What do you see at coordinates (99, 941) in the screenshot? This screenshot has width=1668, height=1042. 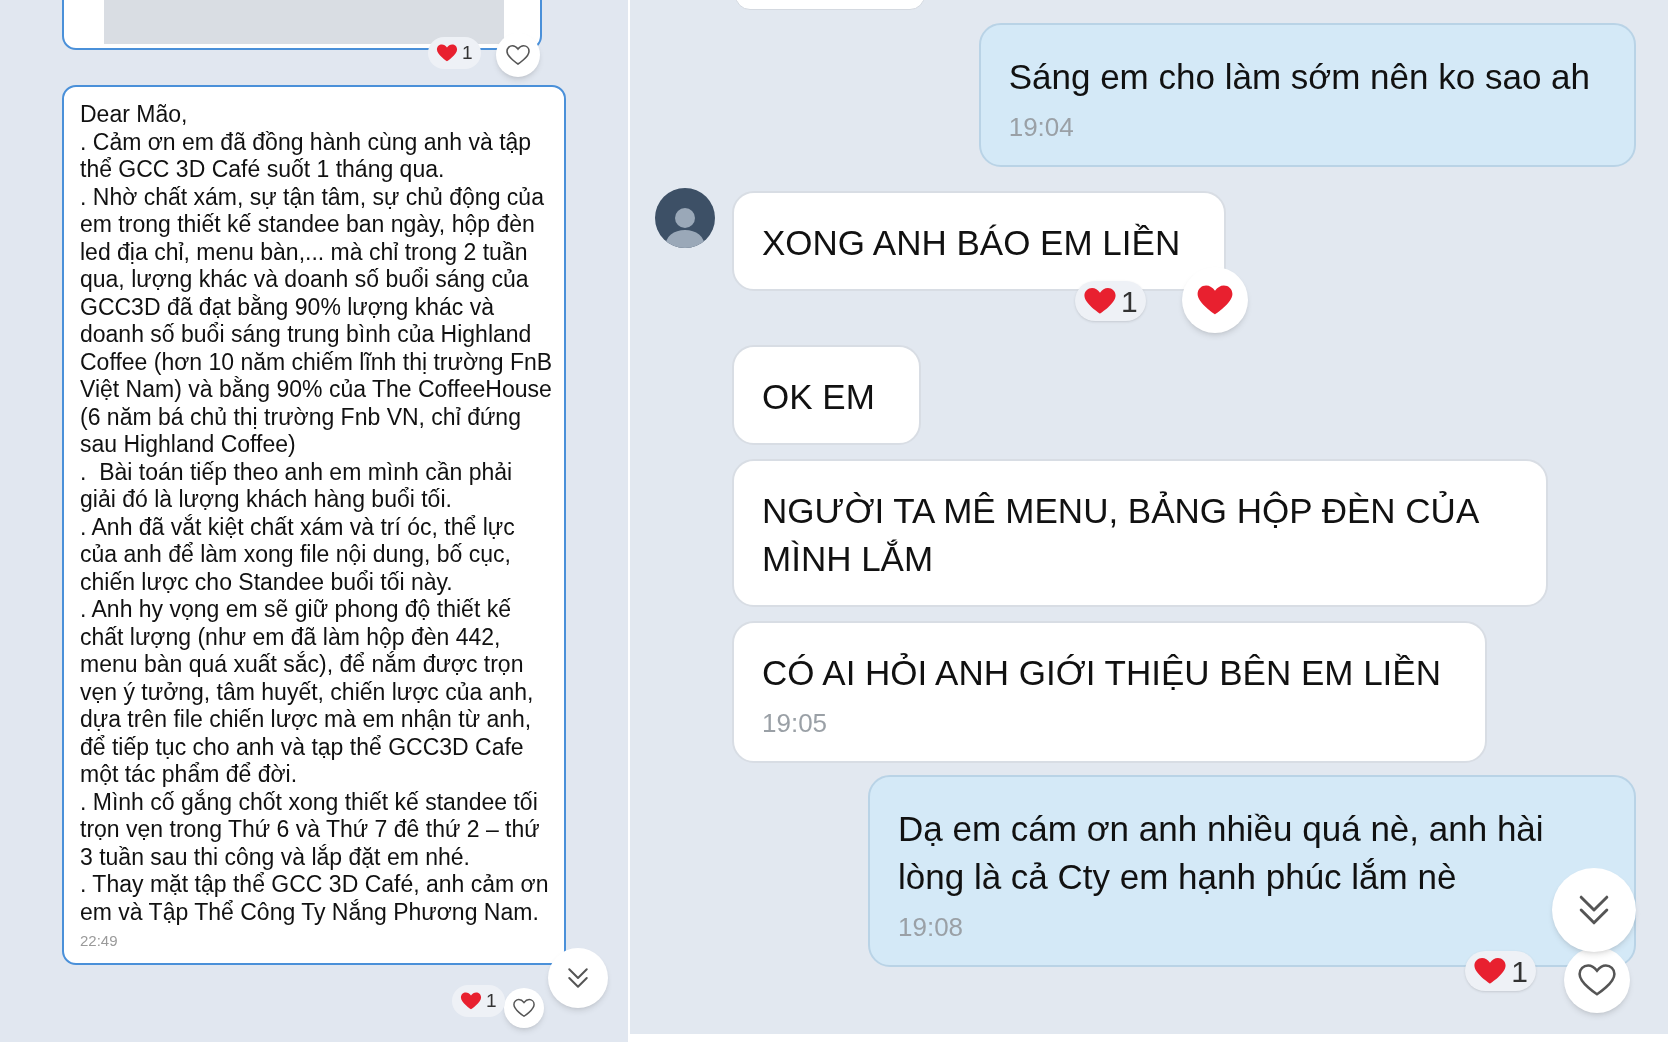 I see `message-time: 22:49` at bounding box center [99, 941].